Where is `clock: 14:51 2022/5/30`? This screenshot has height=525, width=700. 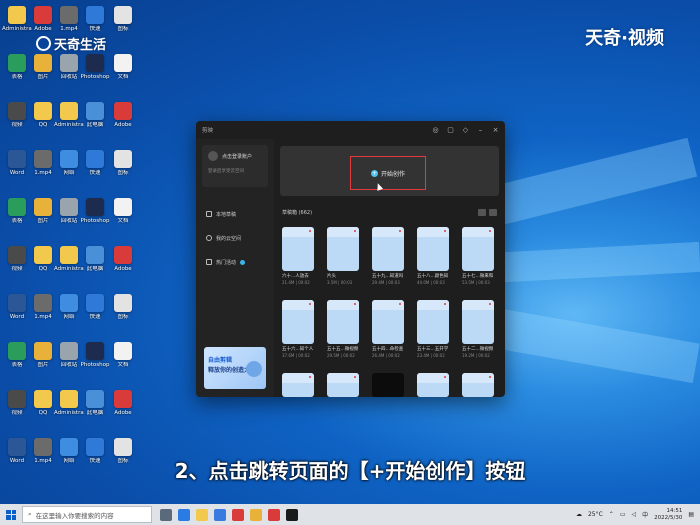
clock: 14:51 2022/5/30 is located at coordinates (668, 515).